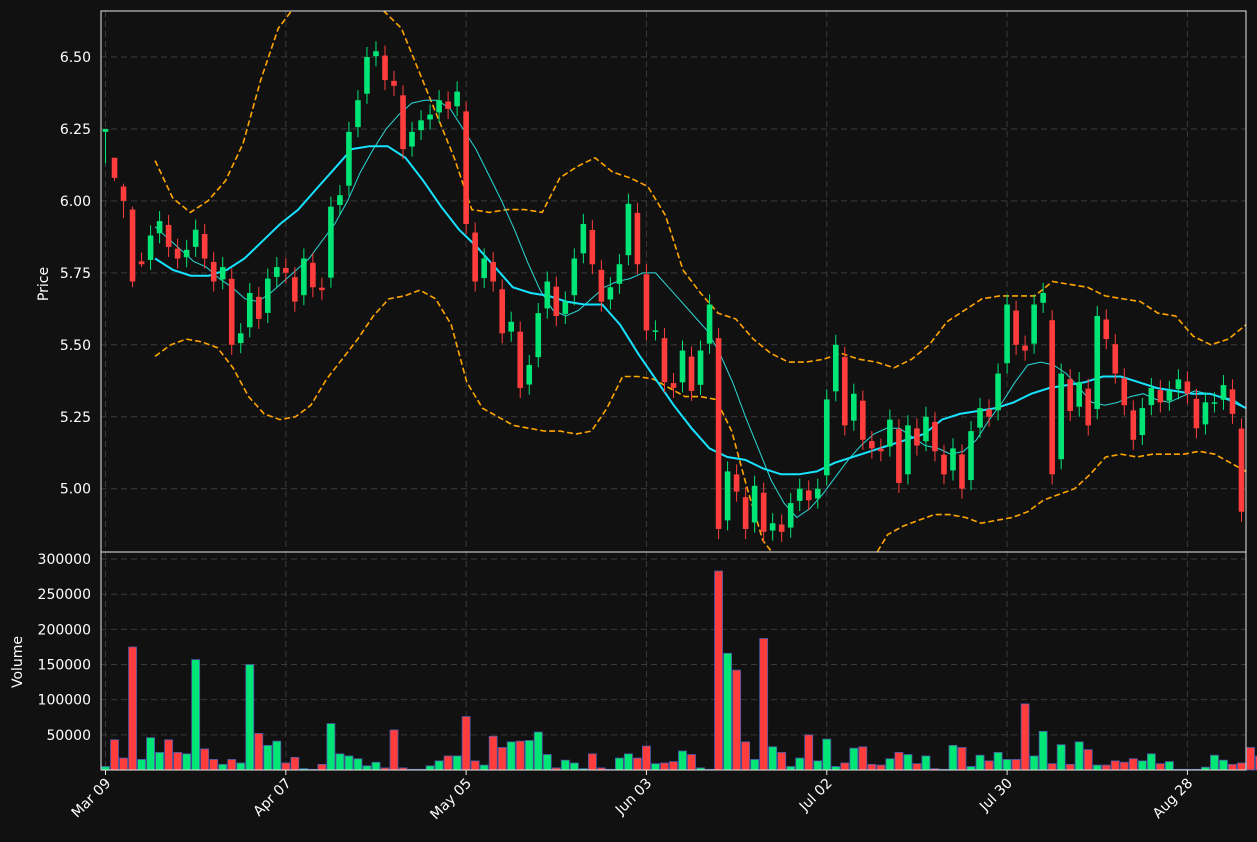 This screenshot has height=842, width=1257. Describe the element at coordinates (64, 666) in the screenshot. I see `volume-tick-label: 150000` at that location.